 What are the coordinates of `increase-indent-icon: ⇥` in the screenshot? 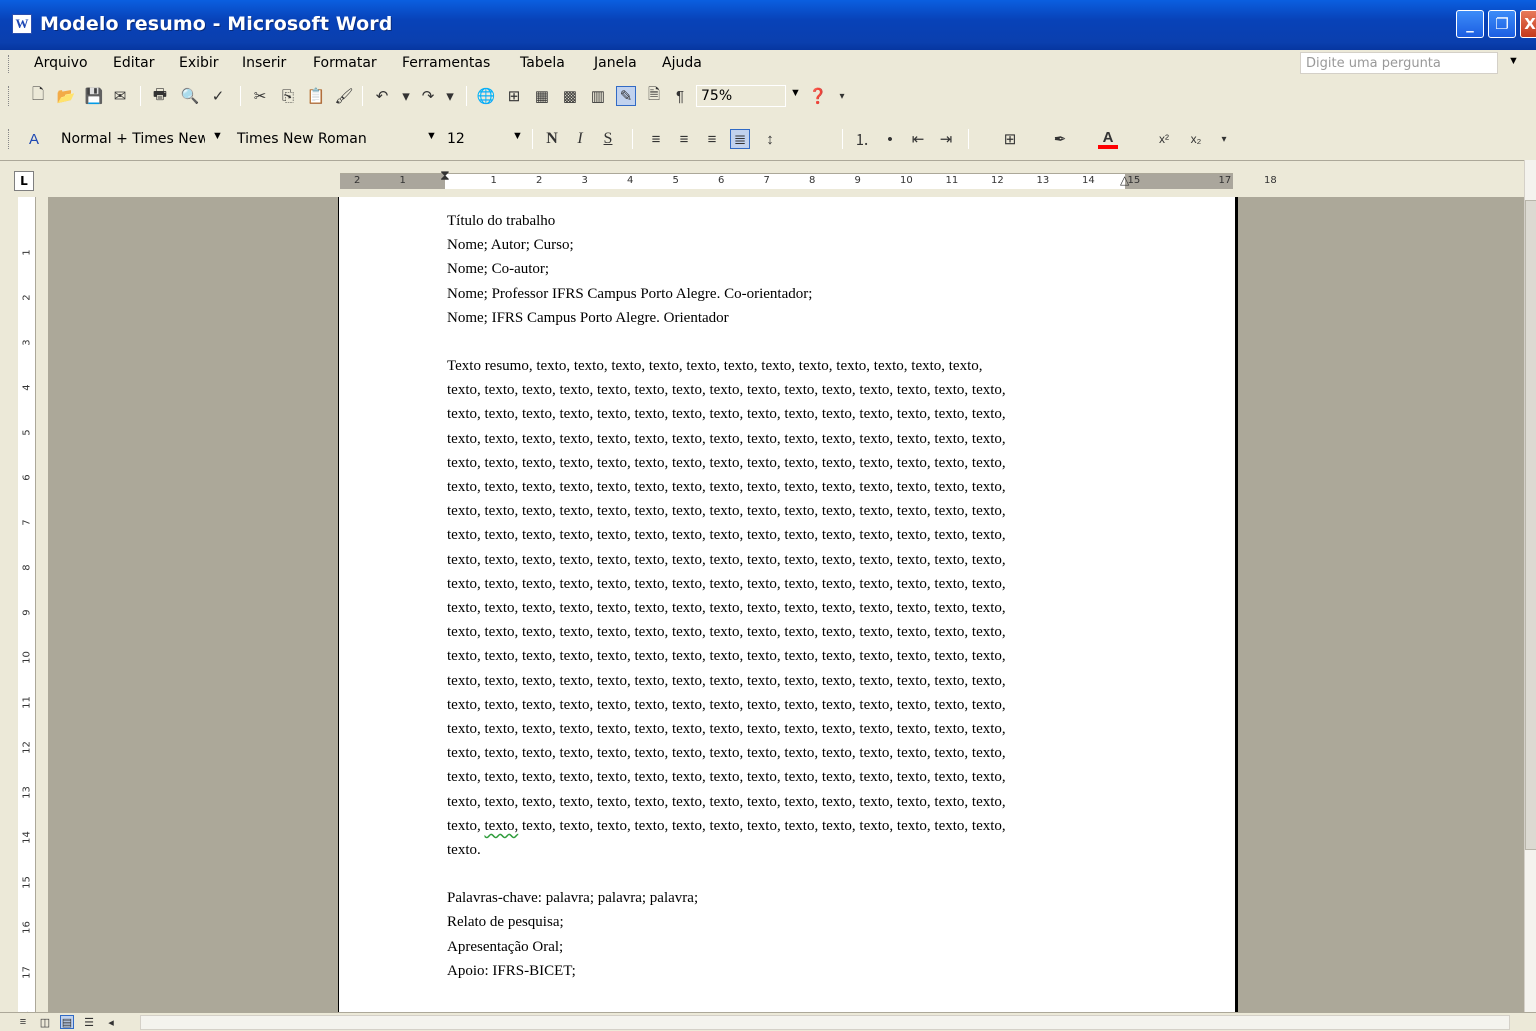 It's located at (946, 139).